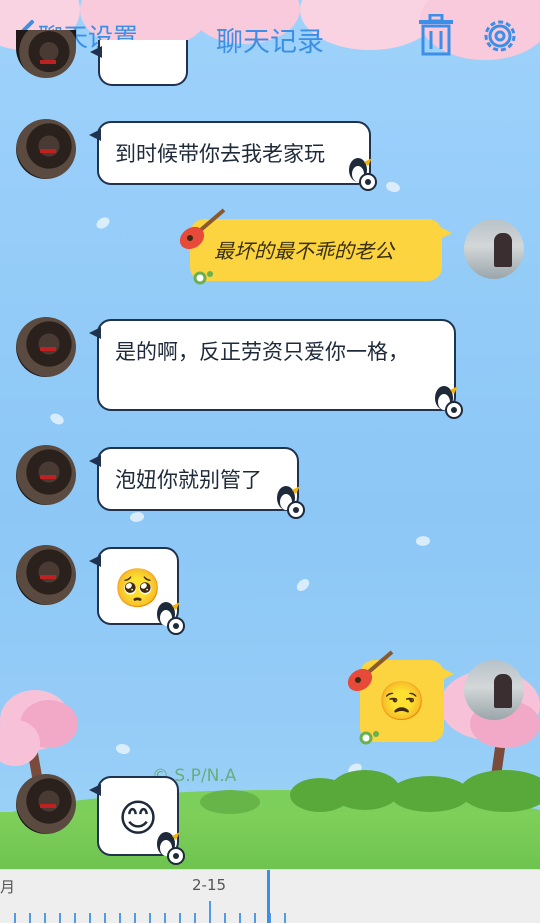 This screenshot has height=923, width=540. I want to click on chat-bubble-partial, so click(139, 63).